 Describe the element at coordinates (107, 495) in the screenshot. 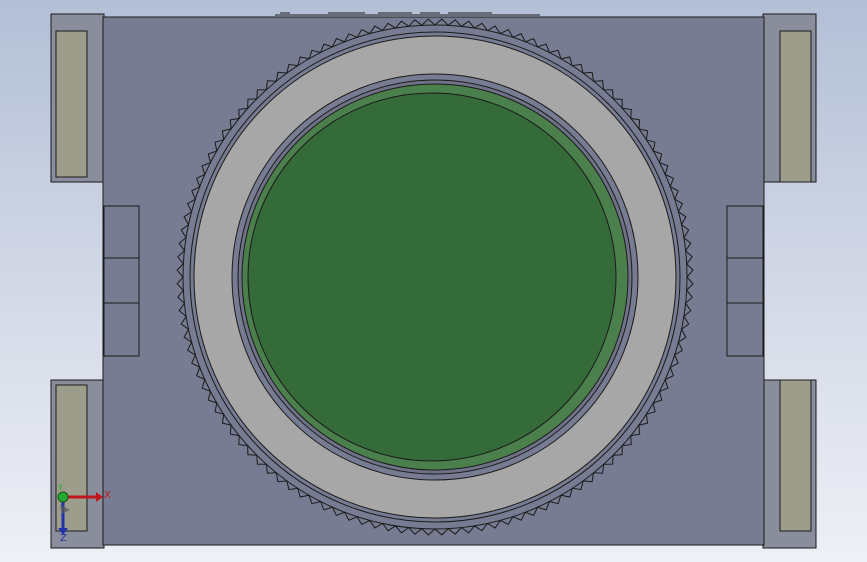

I see `x-axis-label: X` at that location.